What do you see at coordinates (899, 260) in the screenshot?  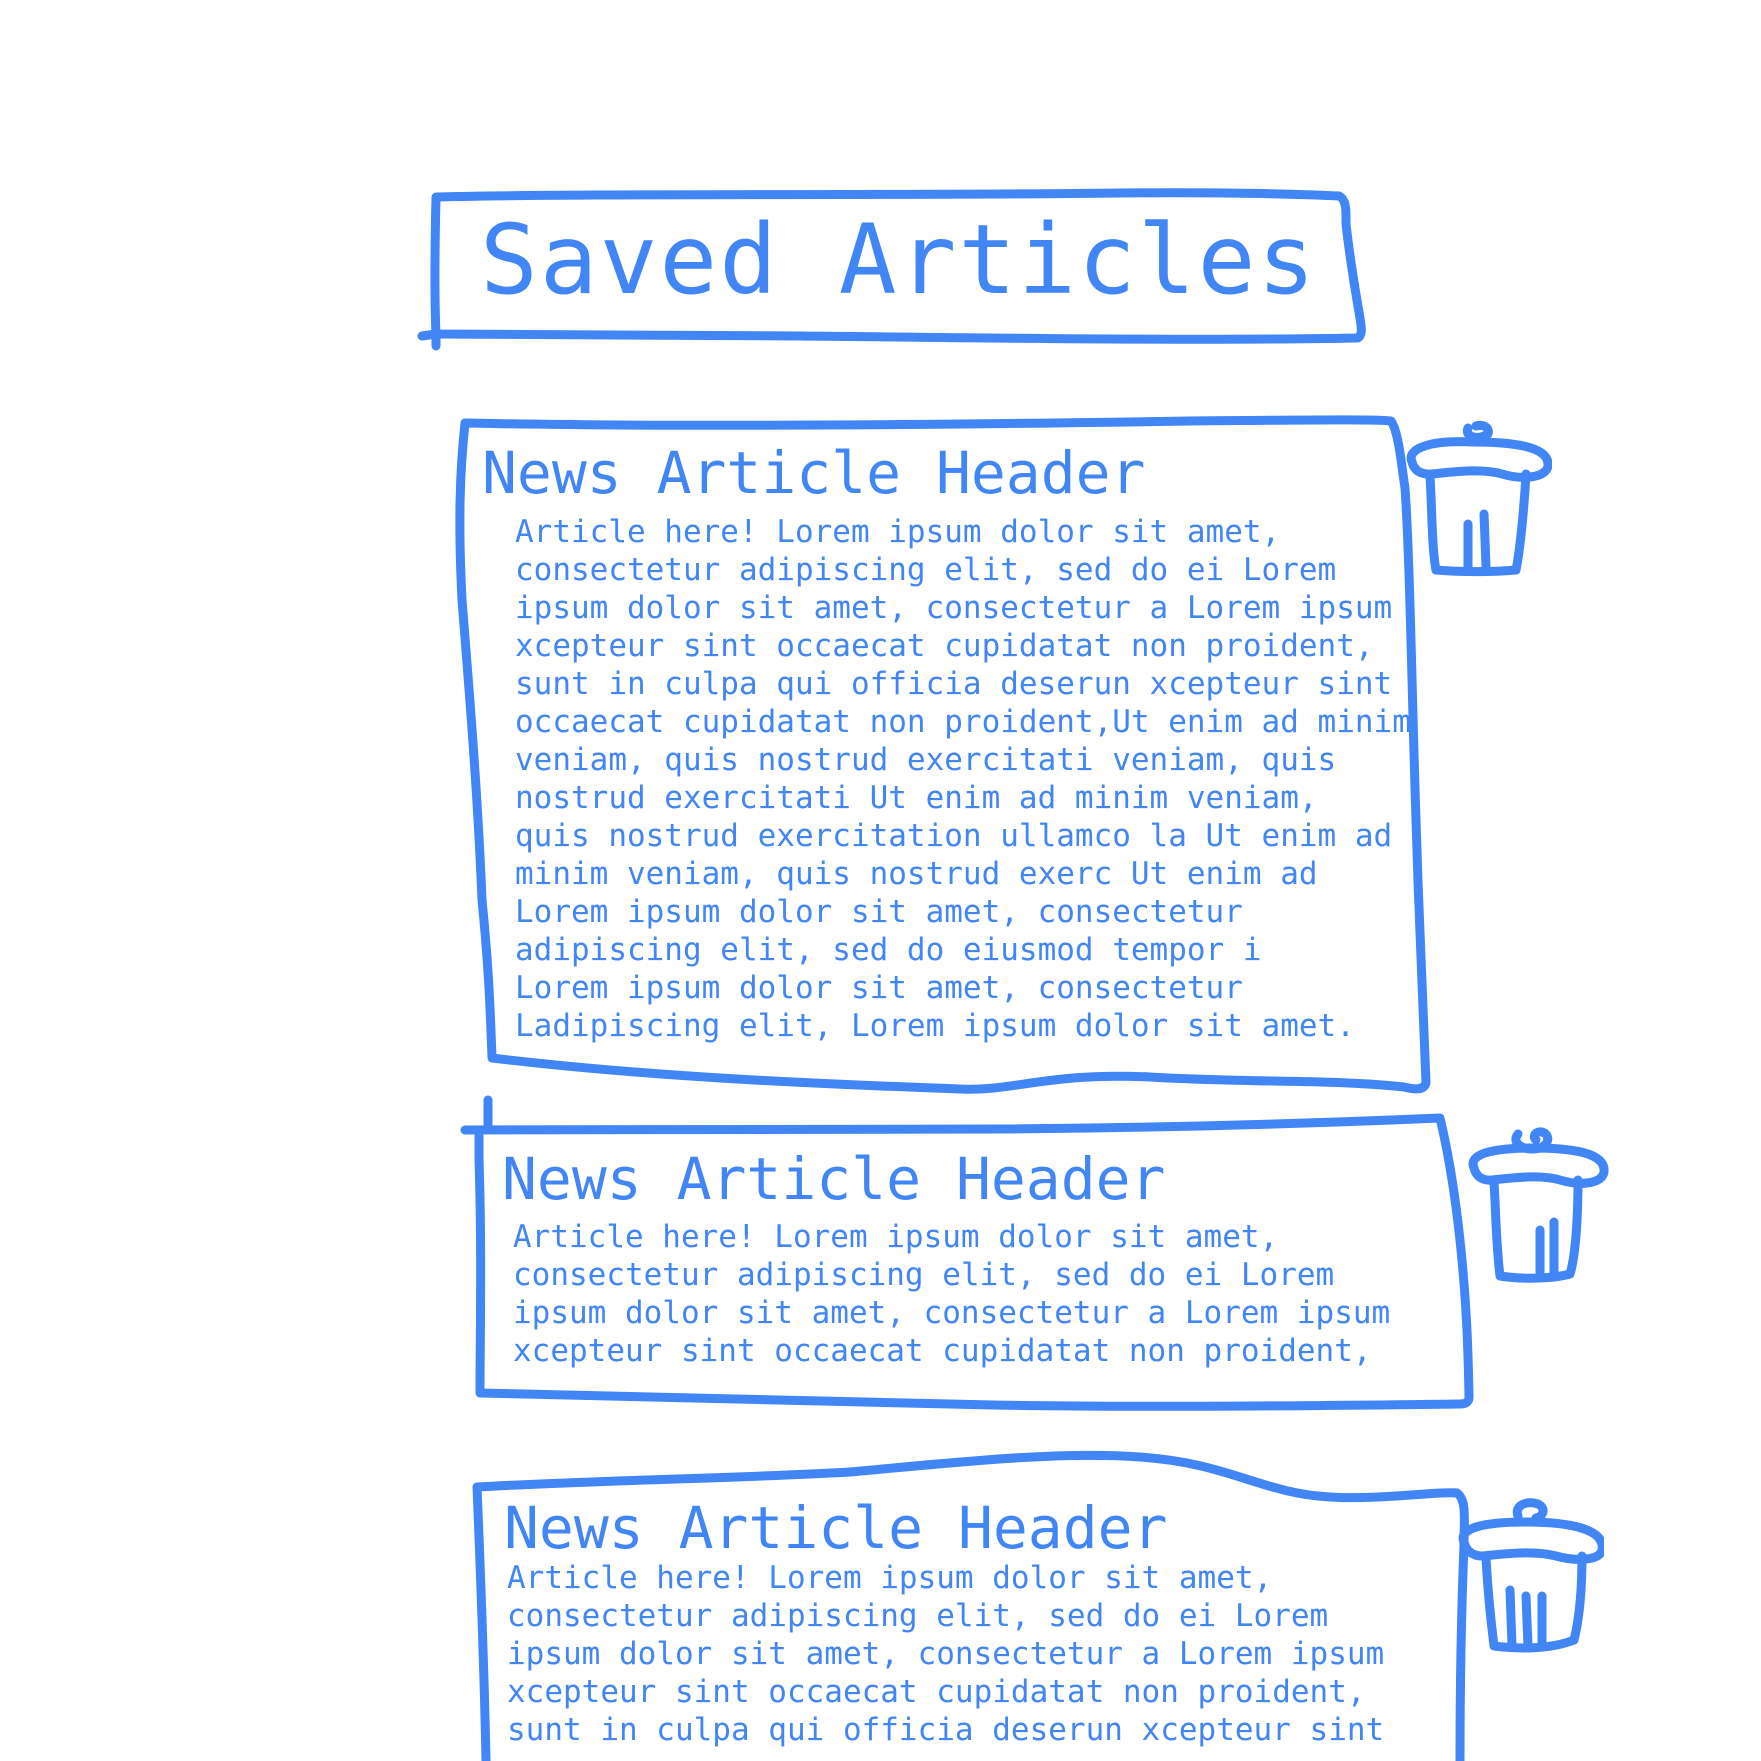 I see `page-title: Saved Articles` at bounding box center [899, 260].